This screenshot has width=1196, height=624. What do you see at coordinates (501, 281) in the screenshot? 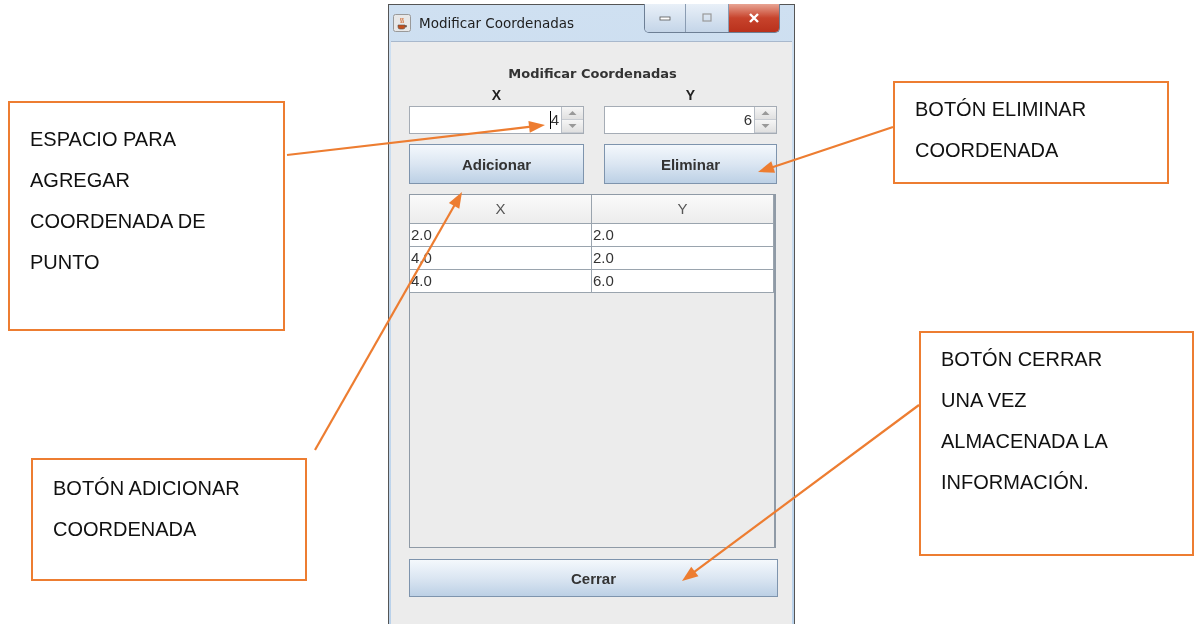
I see `table-cell: 4.0` at bounding box center [501, 281].